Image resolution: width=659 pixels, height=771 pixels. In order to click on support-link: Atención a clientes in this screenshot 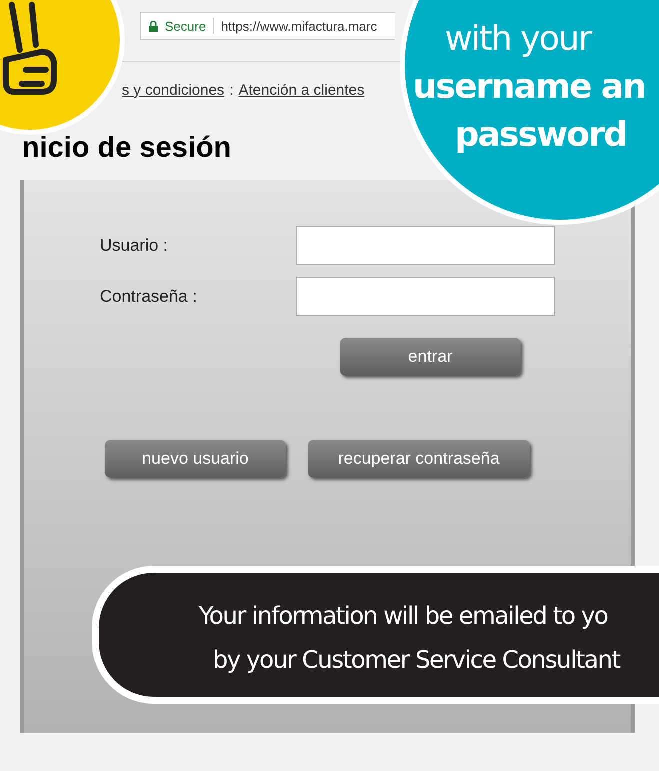, I will do `click(301, 97)`.